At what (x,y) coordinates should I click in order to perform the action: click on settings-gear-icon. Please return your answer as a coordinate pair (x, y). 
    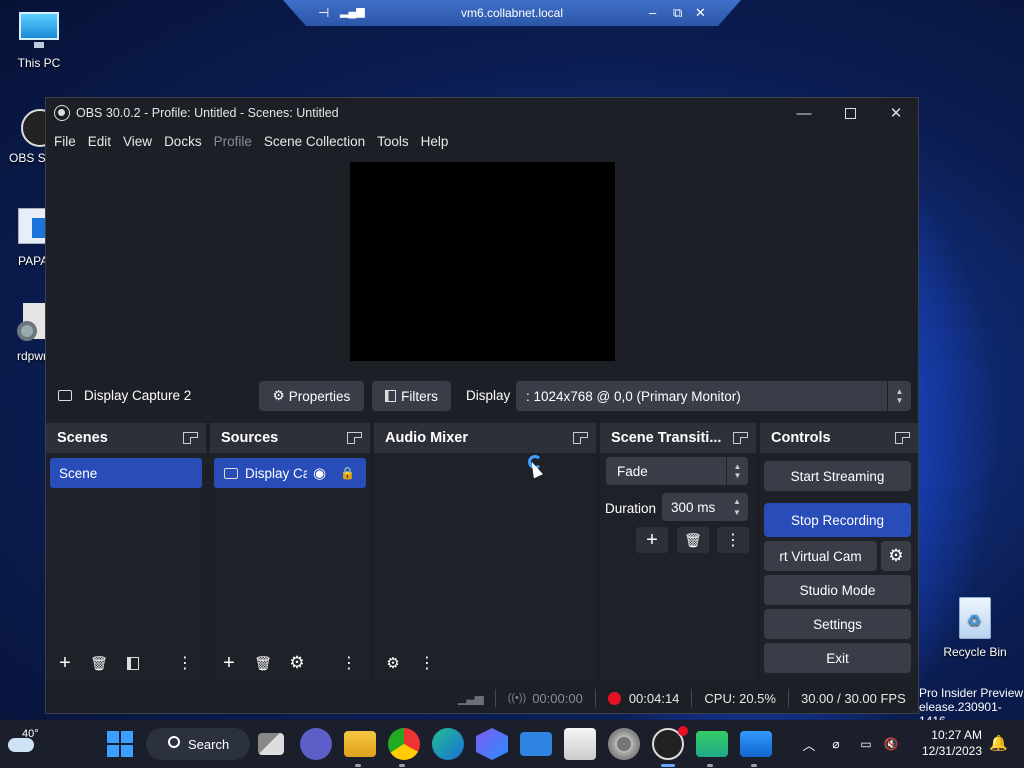
    Looking at the image, I should click on (624, 744).